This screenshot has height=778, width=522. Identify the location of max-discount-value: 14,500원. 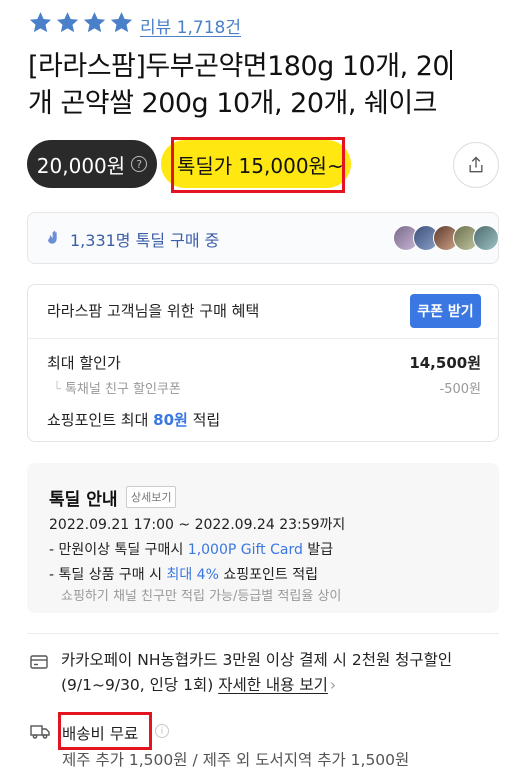
(445, 363).